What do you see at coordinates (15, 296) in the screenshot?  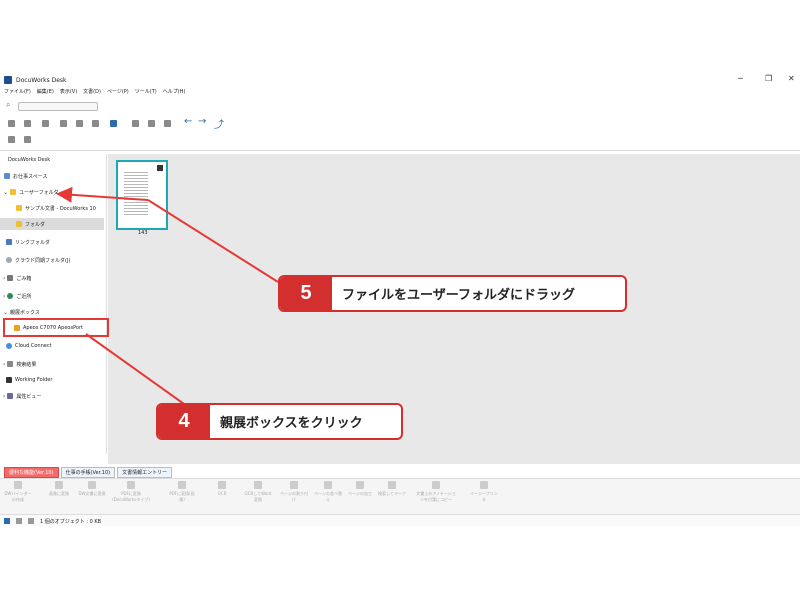 I see `tree-item-neighborhood: › ご近所` at bounding box center [15, 296].